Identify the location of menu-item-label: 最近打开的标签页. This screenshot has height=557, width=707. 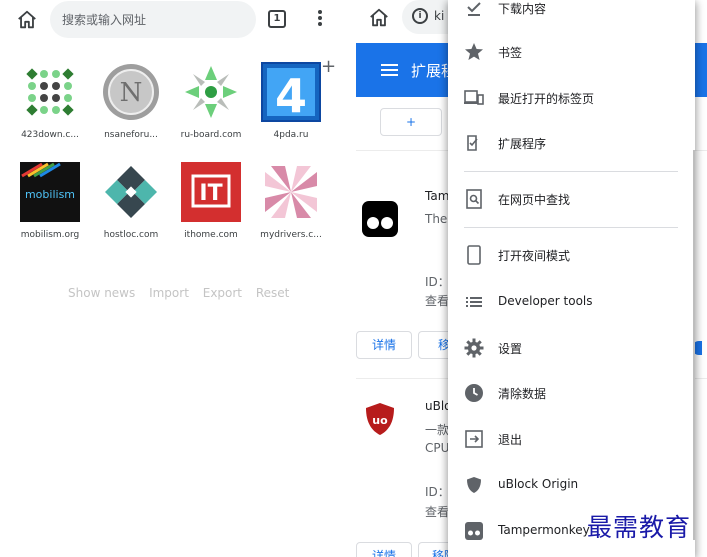
(546, 99).